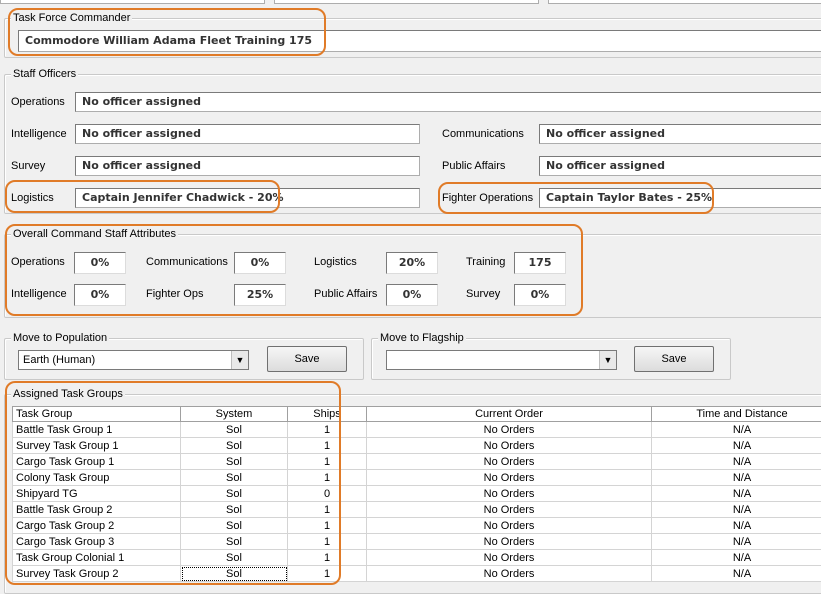 Image resolution: width=821 pixels, height=594 pixels. I want to click on attr-survey-label: Survey, so click(483, 294).